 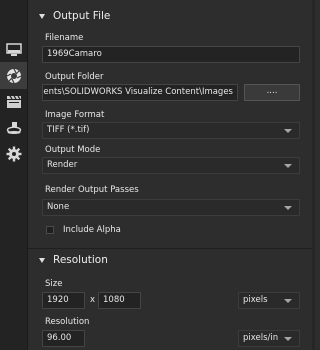 I want to click on film-clapper-icon, so click(x=13, y=101).